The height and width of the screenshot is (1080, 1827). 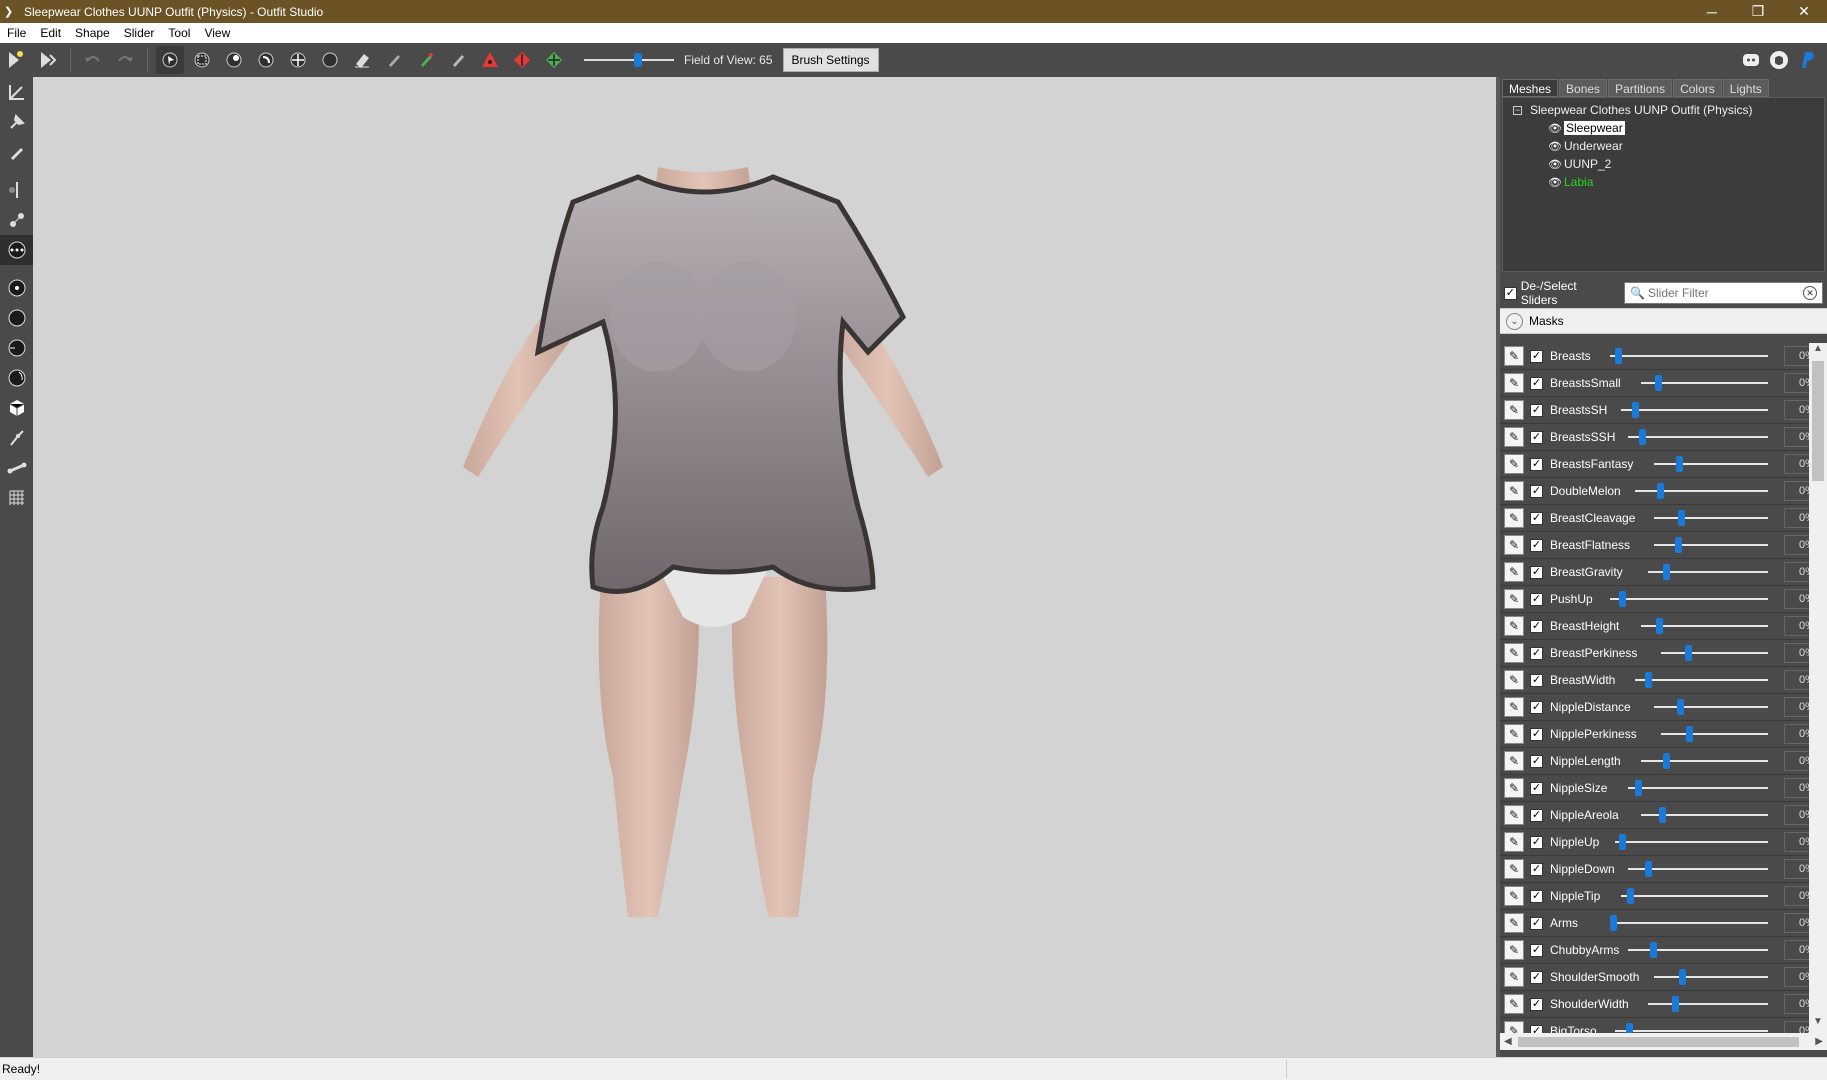 I want to click on mesh-item-underwear: 👁 Underwear, so click(x=1663, y=146).